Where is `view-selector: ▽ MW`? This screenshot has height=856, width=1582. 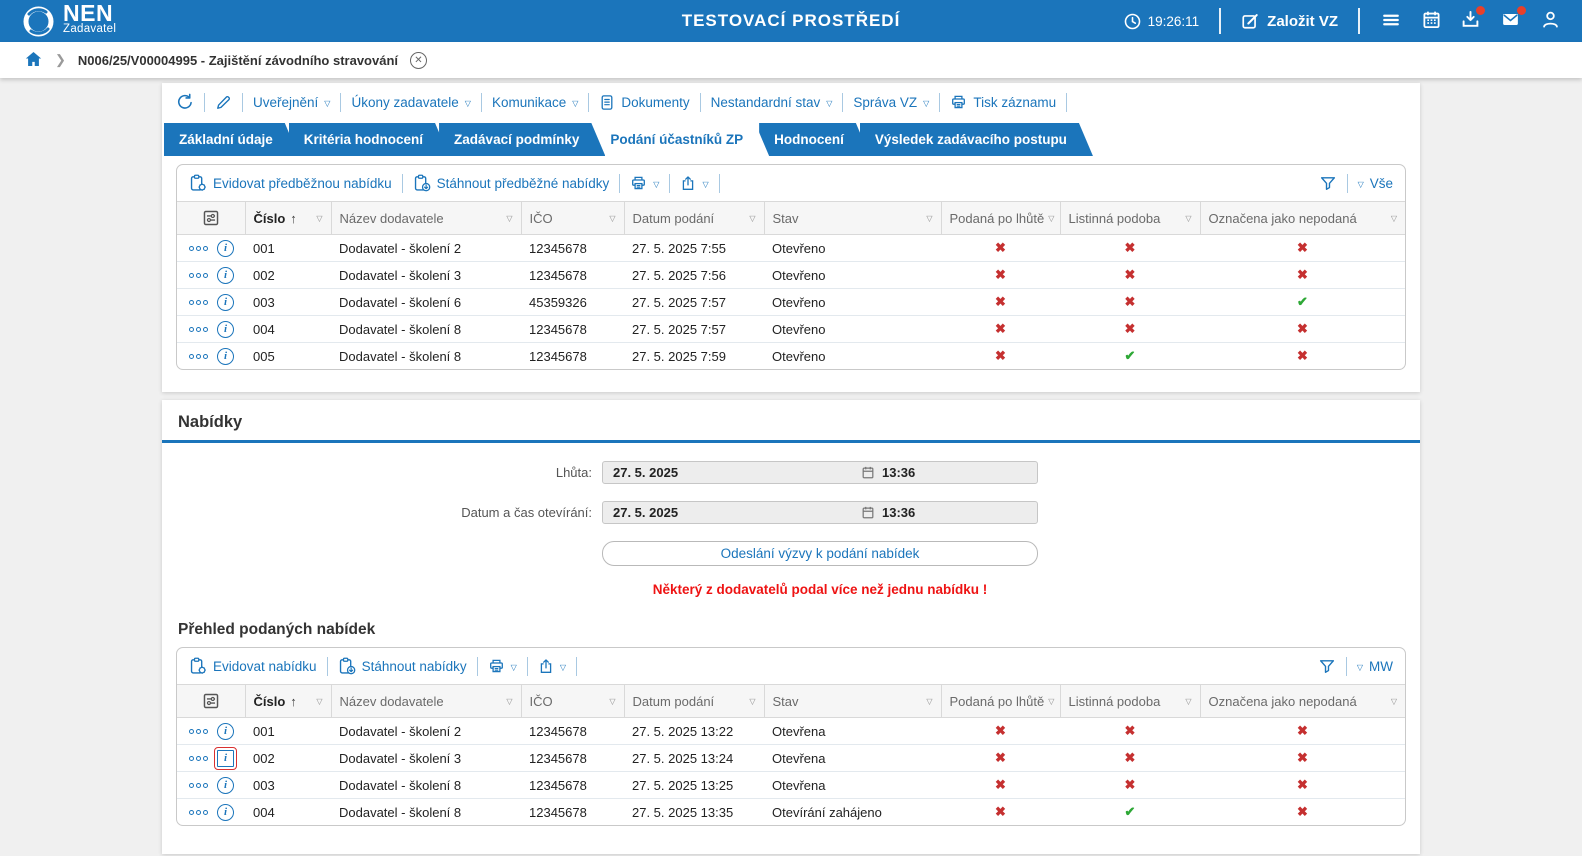
view-selector: ▽ MW is located at coordinates (1375, 666).